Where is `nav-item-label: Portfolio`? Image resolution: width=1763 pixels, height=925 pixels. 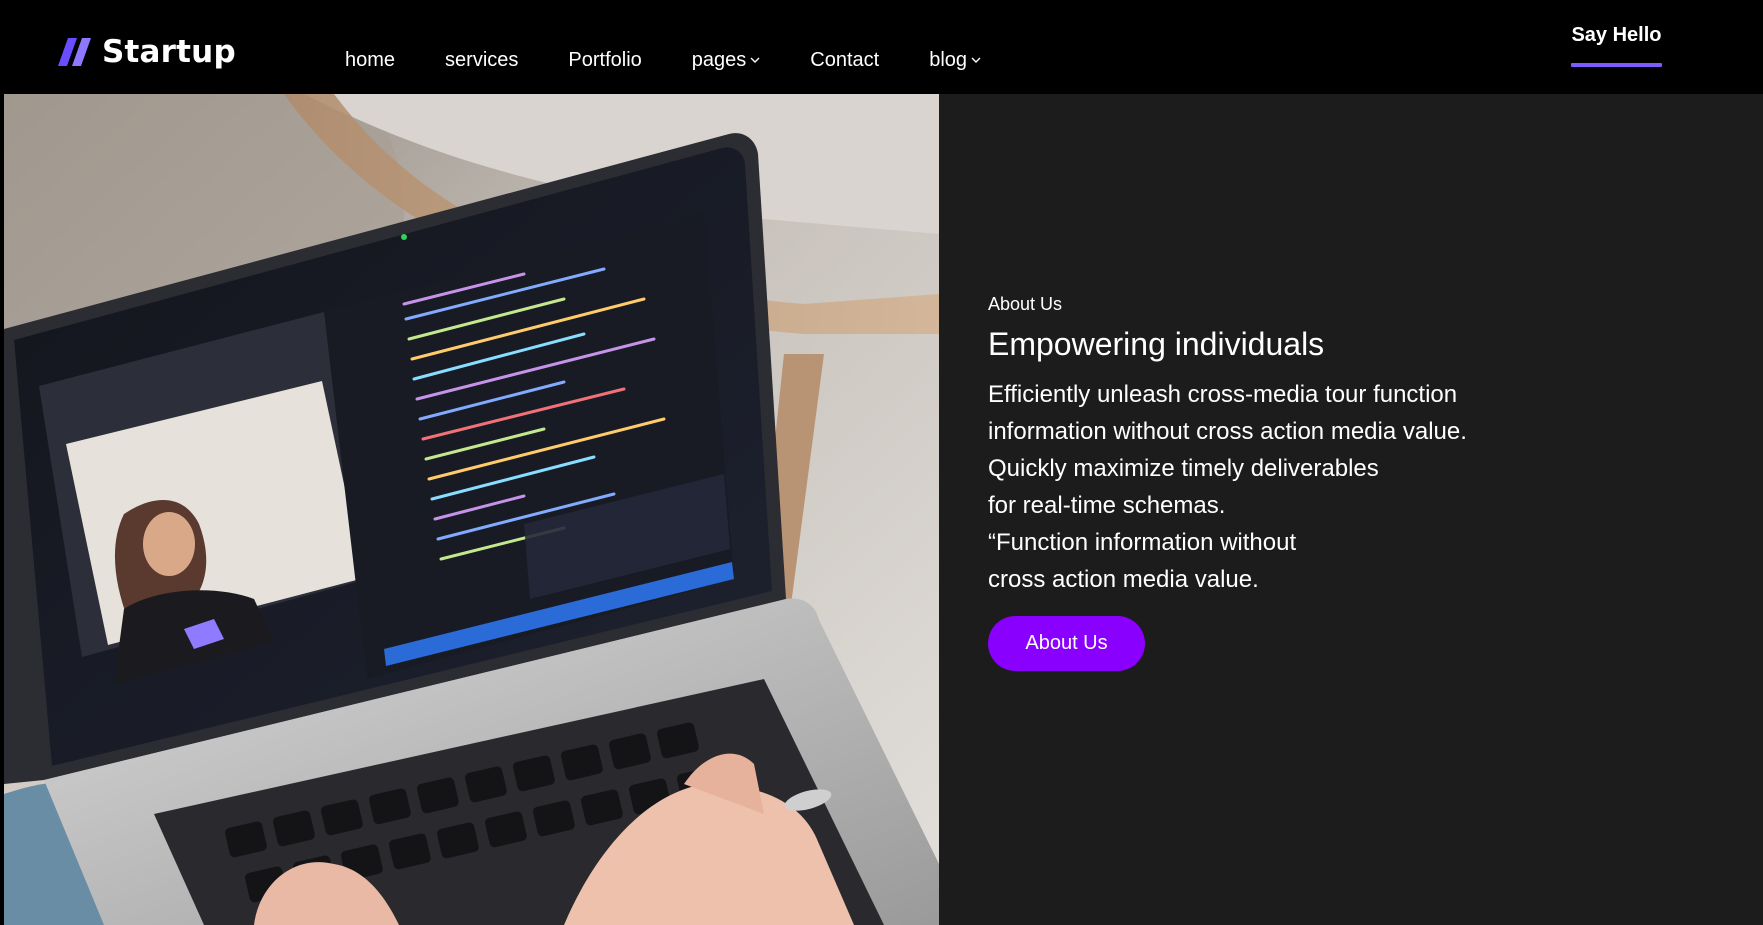 nav-item-label: Portfolio is located at coordinates (605, 59).